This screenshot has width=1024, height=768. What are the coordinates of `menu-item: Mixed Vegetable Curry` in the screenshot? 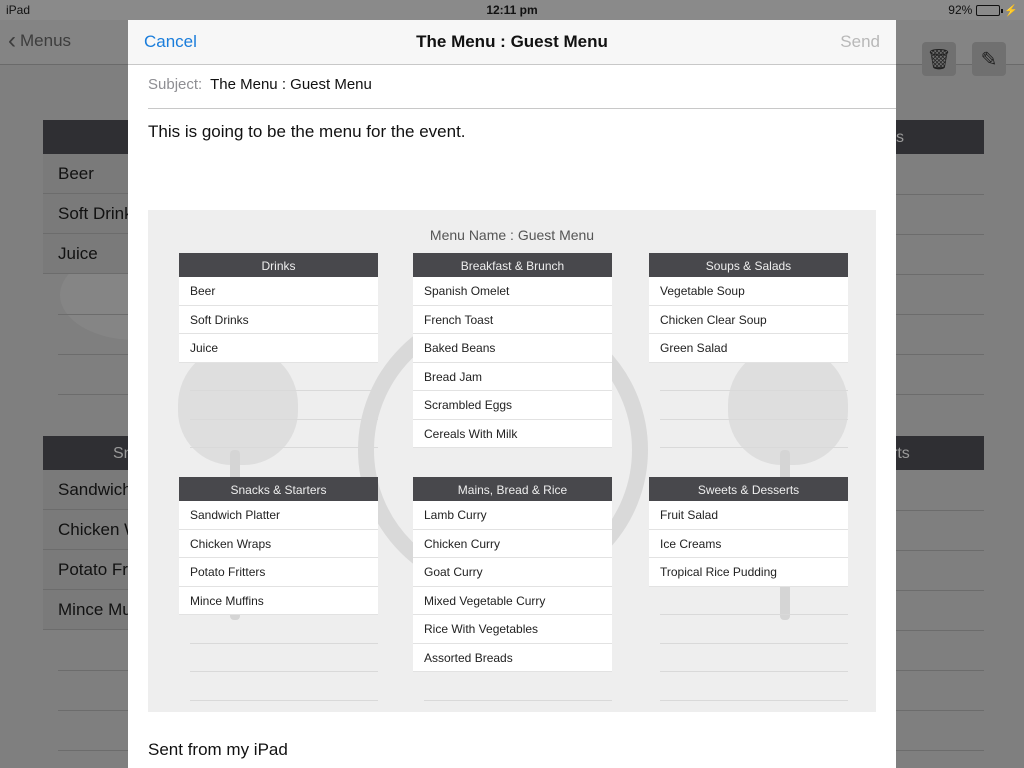 It's located at (512, 600).